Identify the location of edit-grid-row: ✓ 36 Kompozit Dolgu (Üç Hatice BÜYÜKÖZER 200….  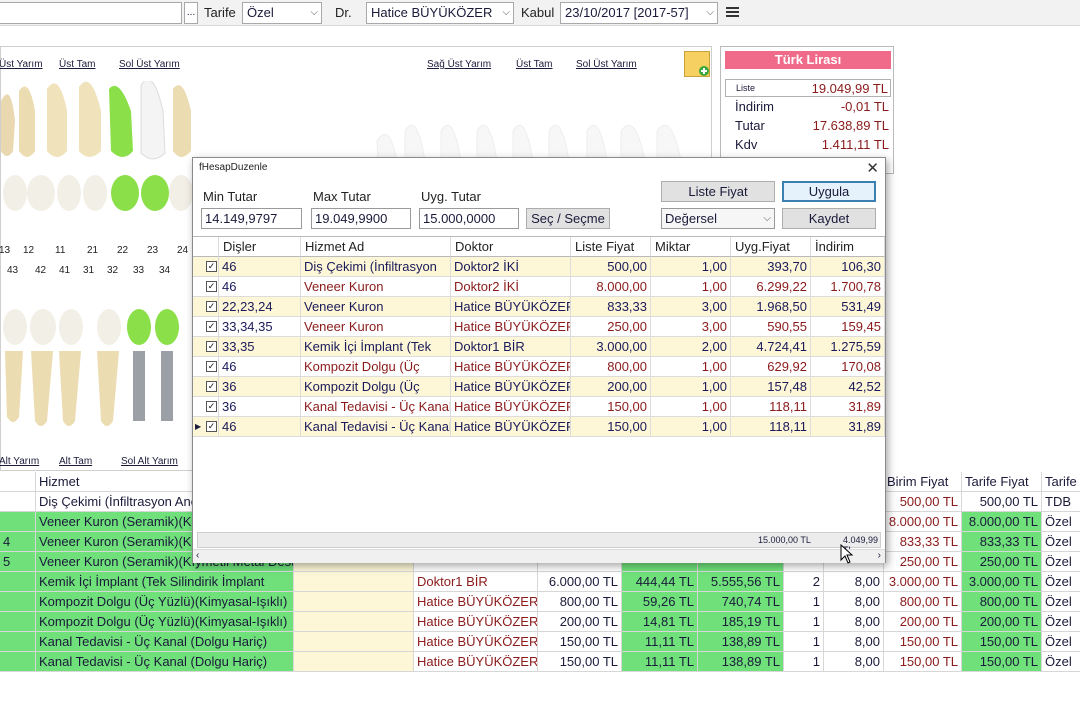
(539, 387).